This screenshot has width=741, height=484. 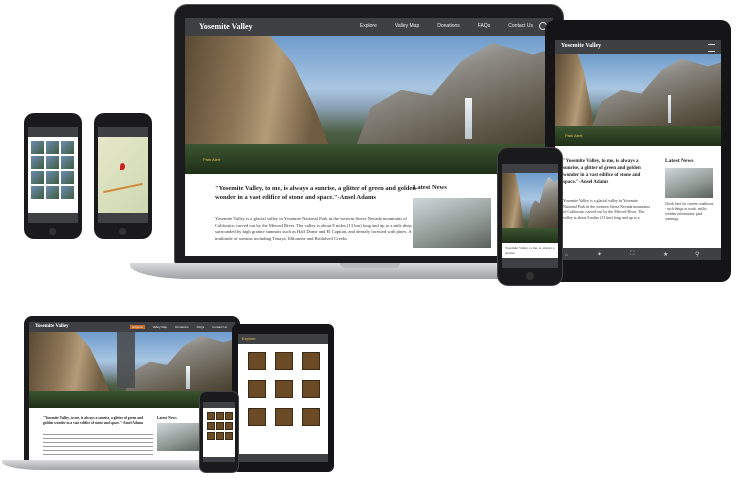 What do you see at coordinates (201, 327) in the screenshot?
I see `small-nav-faqs: FAQs` at bounding box center [201, 327].